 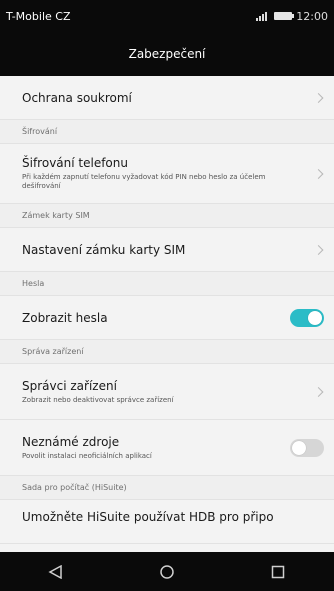 I want to click on hisuite-hdb-item: Umožněte HiSuite používat HDB pro připo, so click(x=167, y=522).